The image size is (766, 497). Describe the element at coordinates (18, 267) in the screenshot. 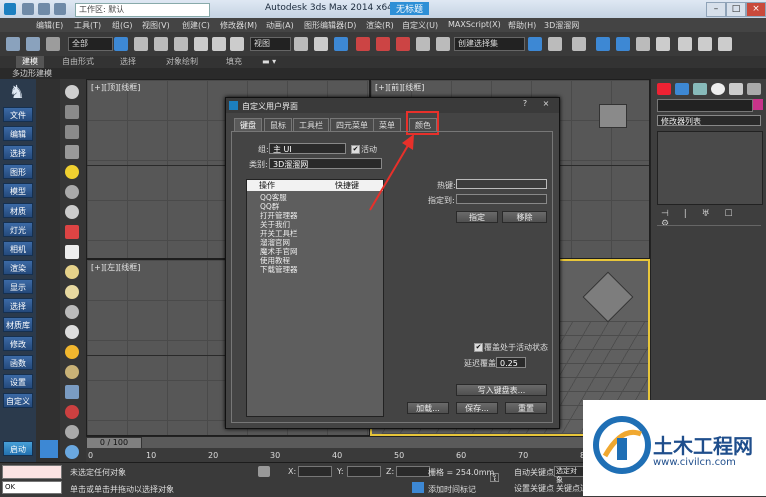

I see `cmd-render-button: 渲染` at that location.